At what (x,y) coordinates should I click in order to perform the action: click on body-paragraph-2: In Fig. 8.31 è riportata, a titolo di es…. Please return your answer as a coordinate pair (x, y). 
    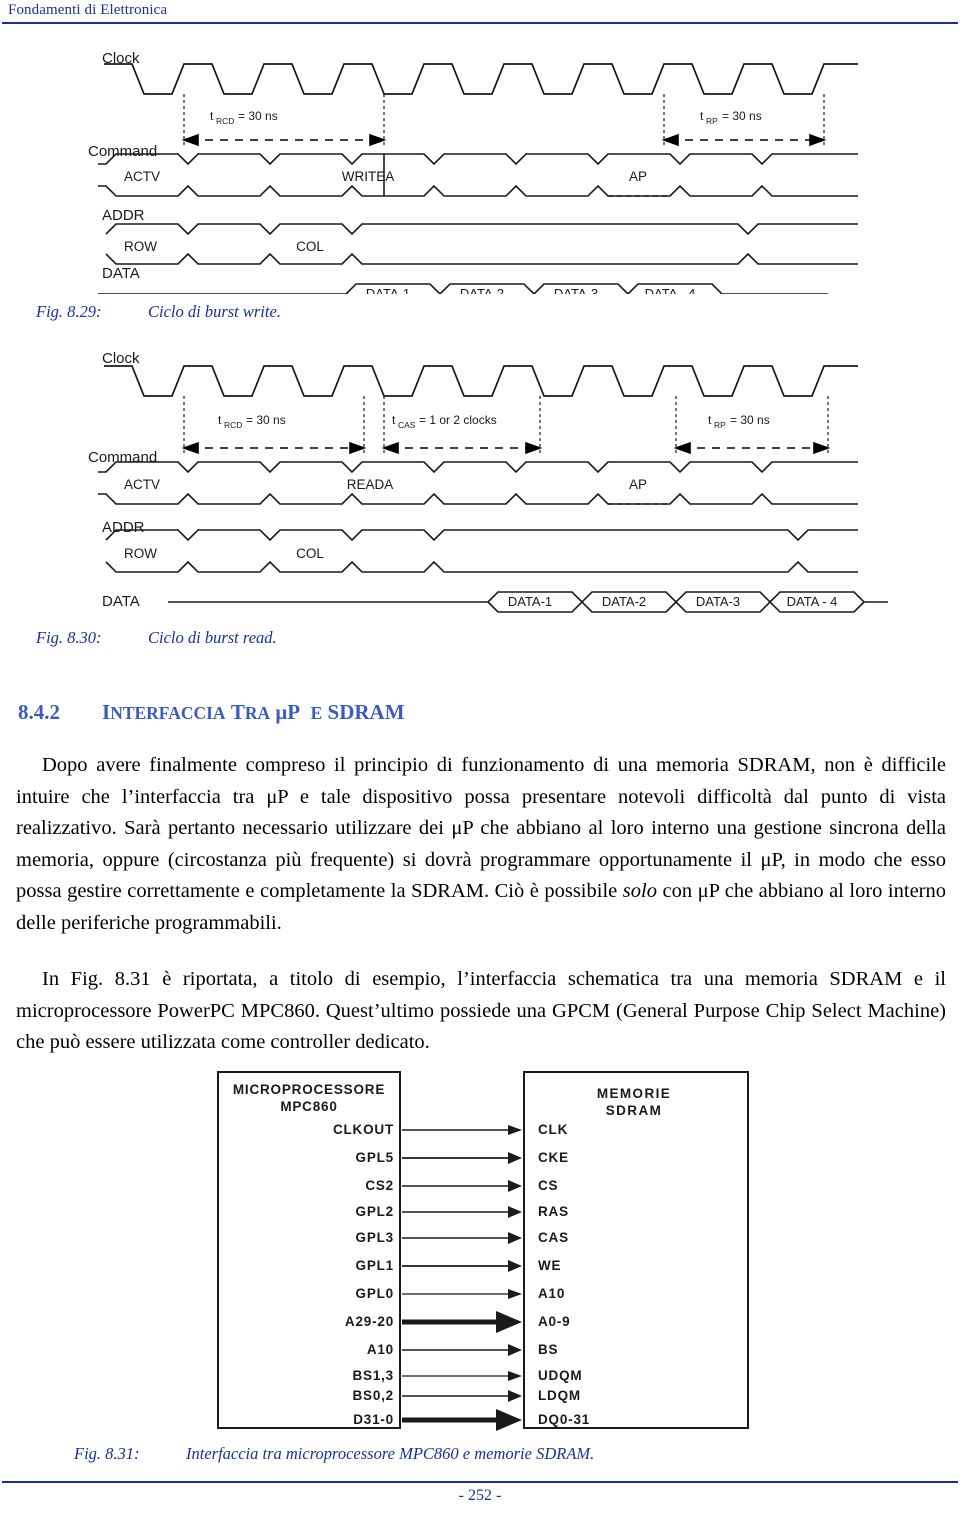
    Looking at the image, I should click on (481, 1011).